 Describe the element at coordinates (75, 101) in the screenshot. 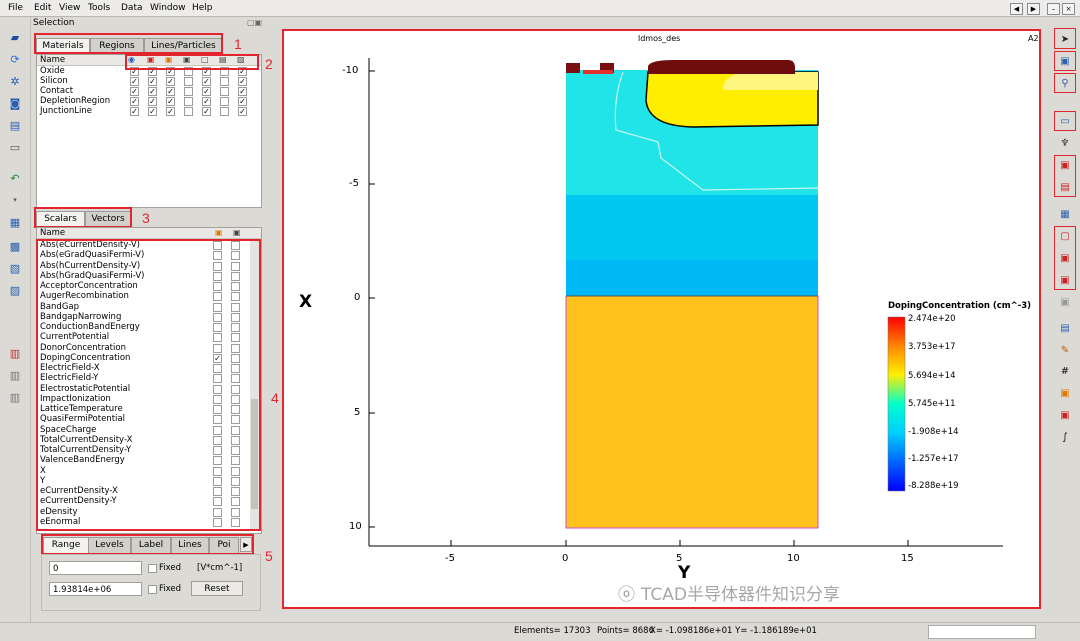

I see `material-name: DepletionRegion` at that location.